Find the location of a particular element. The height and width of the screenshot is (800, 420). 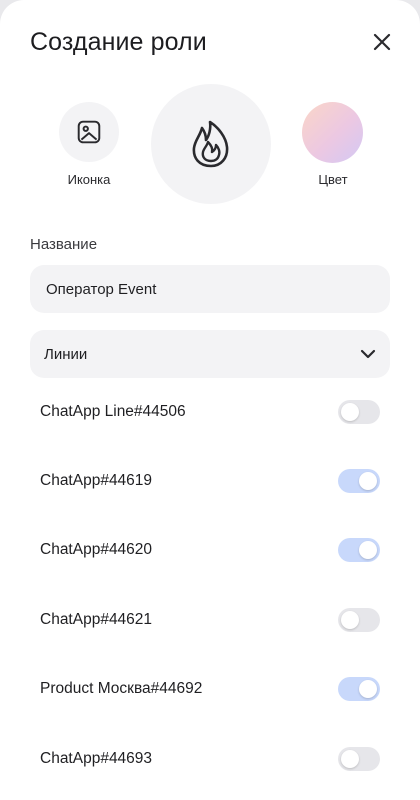

chevron-down-icon is located at coordinates (368, 354).